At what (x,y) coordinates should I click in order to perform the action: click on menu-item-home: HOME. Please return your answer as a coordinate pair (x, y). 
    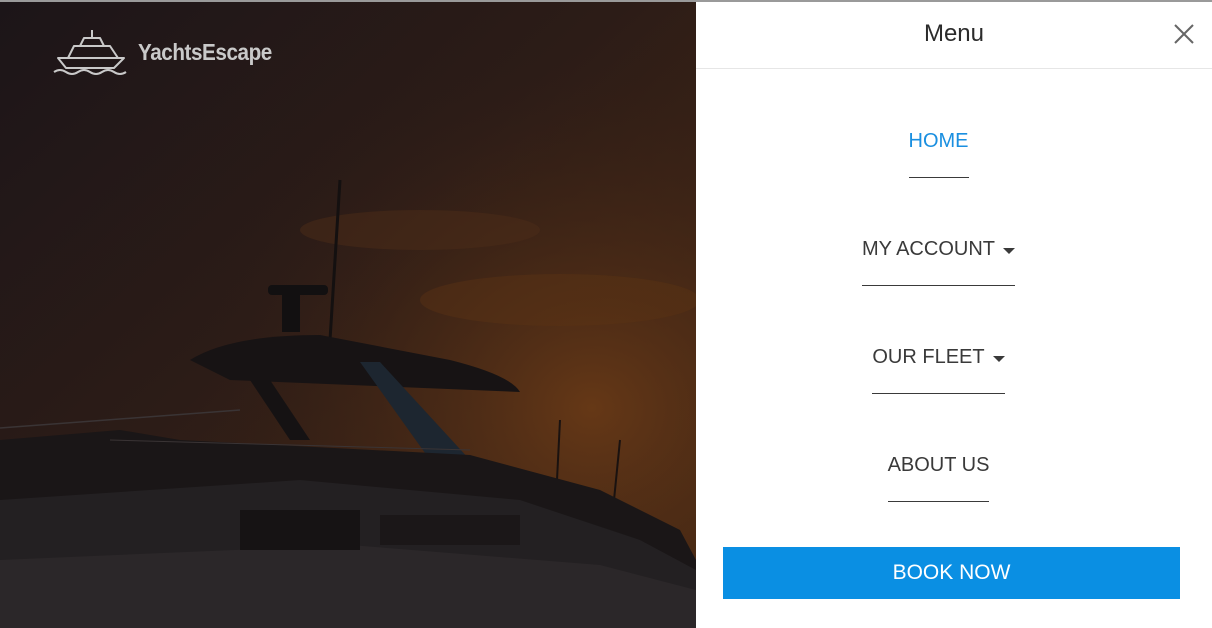
    Looking at the image, I should click on (938, 154).